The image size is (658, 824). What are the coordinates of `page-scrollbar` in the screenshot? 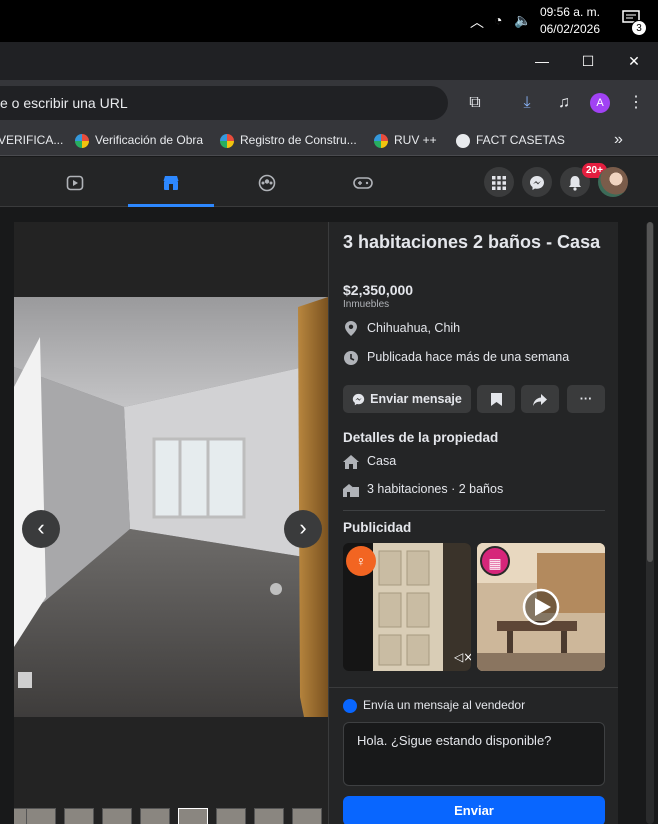 It's located at (650, 523).